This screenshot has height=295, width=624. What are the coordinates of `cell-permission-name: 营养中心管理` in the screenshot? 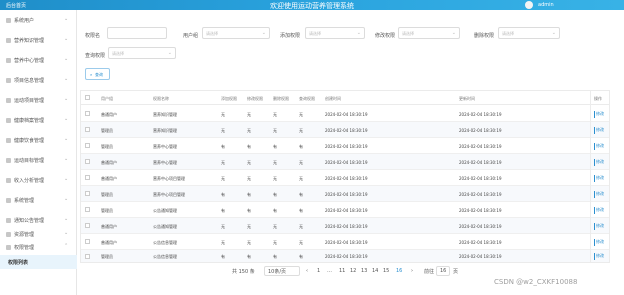 It's located at (165, 162).